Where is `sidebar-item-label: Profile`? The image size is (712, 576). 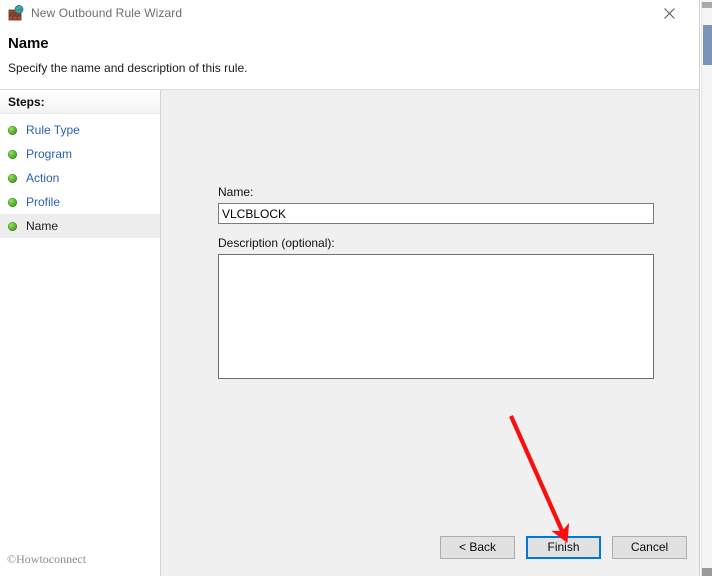
sidebar-item-label: Profile is located at coordinates (43, 202).